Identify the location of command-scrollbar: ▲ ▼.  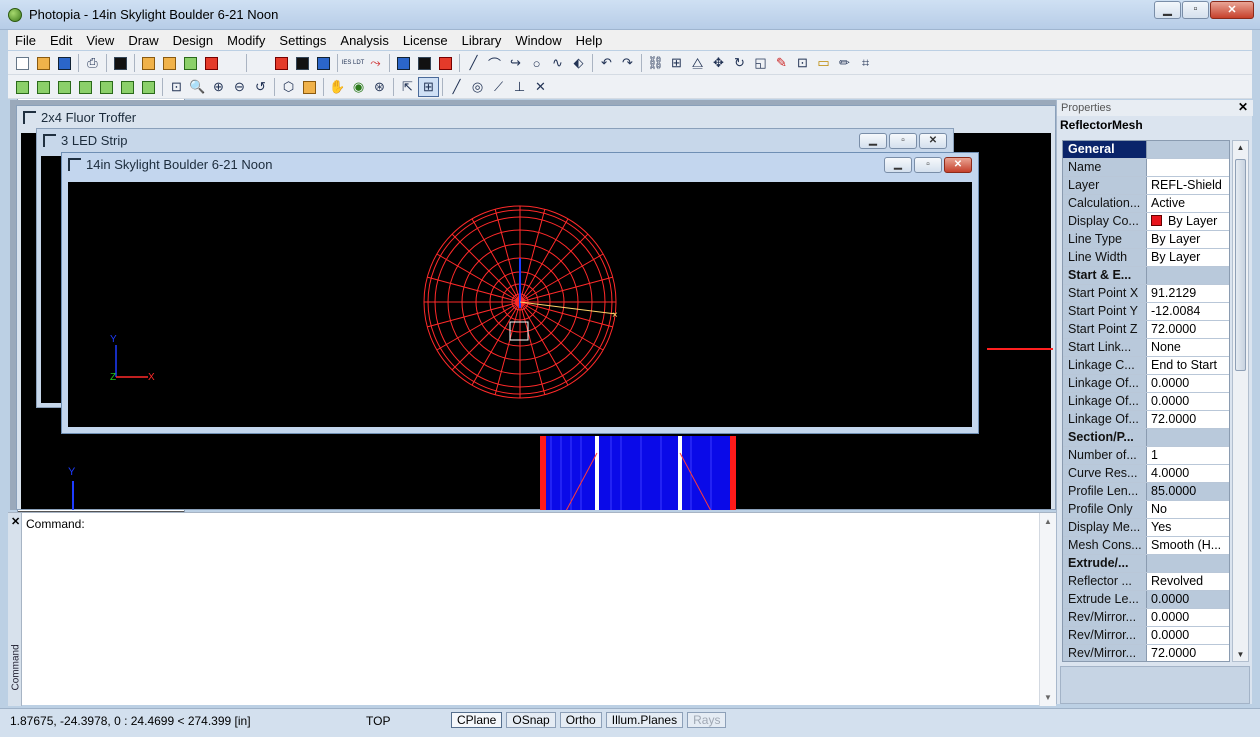
(1047, 609).